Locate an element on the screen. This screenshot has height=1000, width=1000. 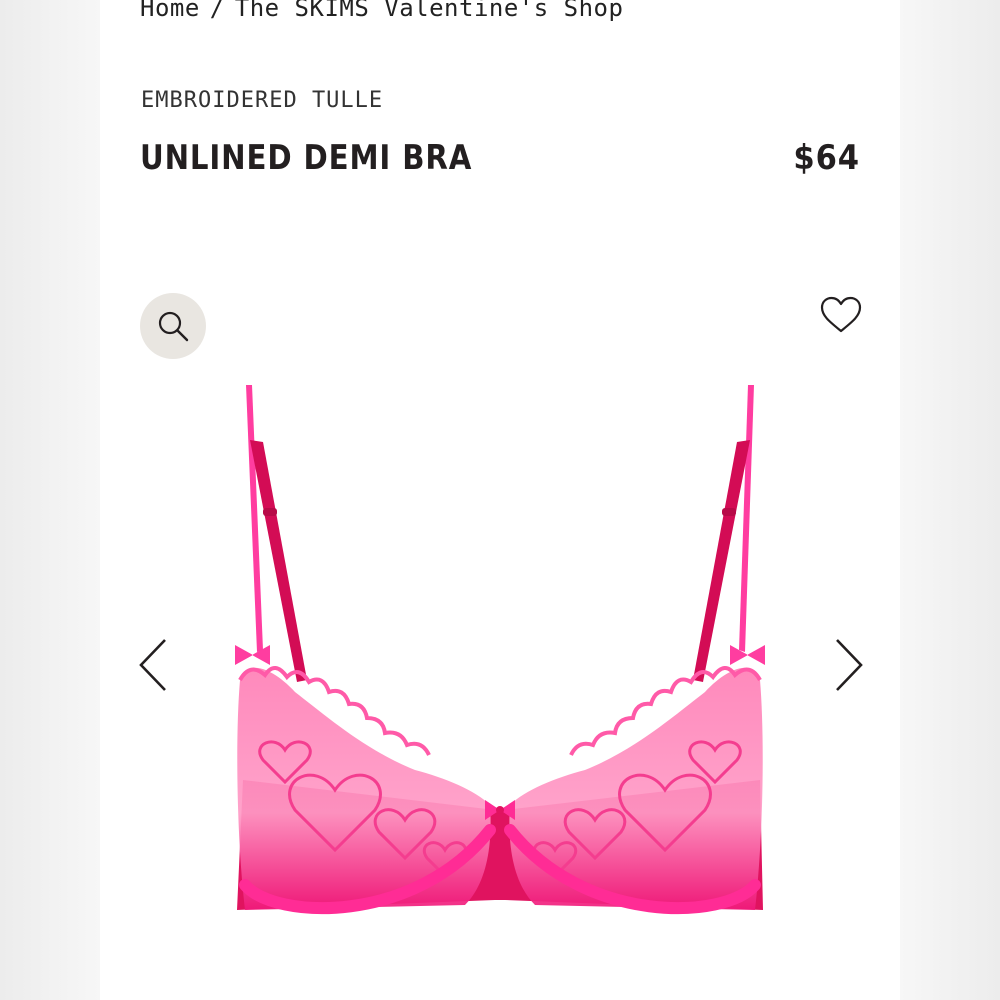
next-image-button is located at coordinates (849, 665).